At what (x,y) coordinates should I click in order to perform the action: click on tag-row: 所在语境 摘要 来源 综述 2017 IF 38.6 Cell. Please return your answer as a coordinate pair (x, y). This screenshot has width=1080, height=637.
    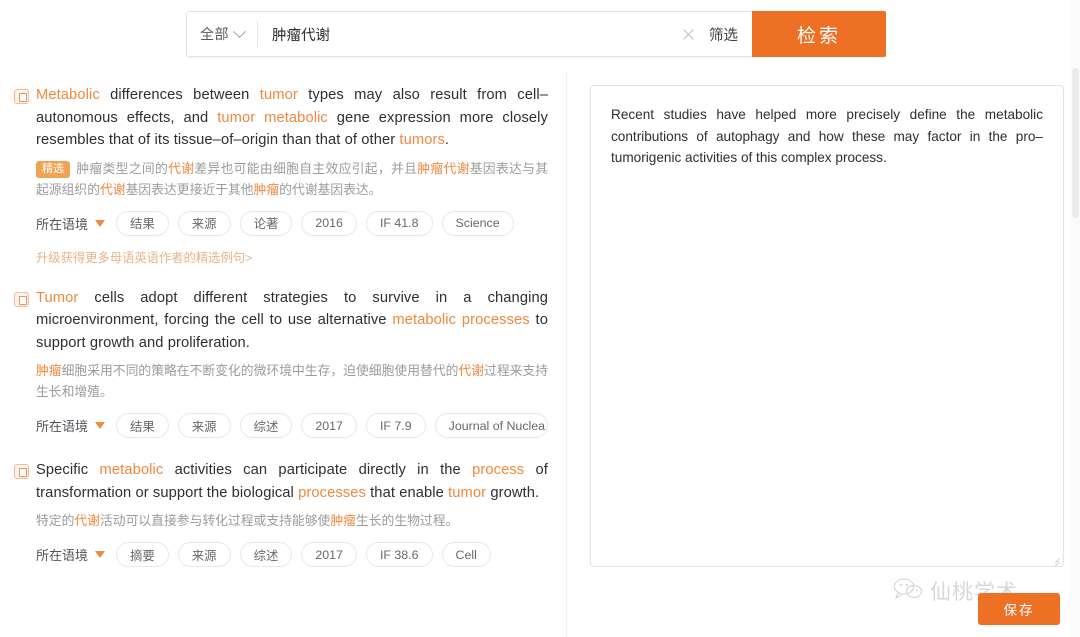
    Looking at the image, I should click on (281, 554).